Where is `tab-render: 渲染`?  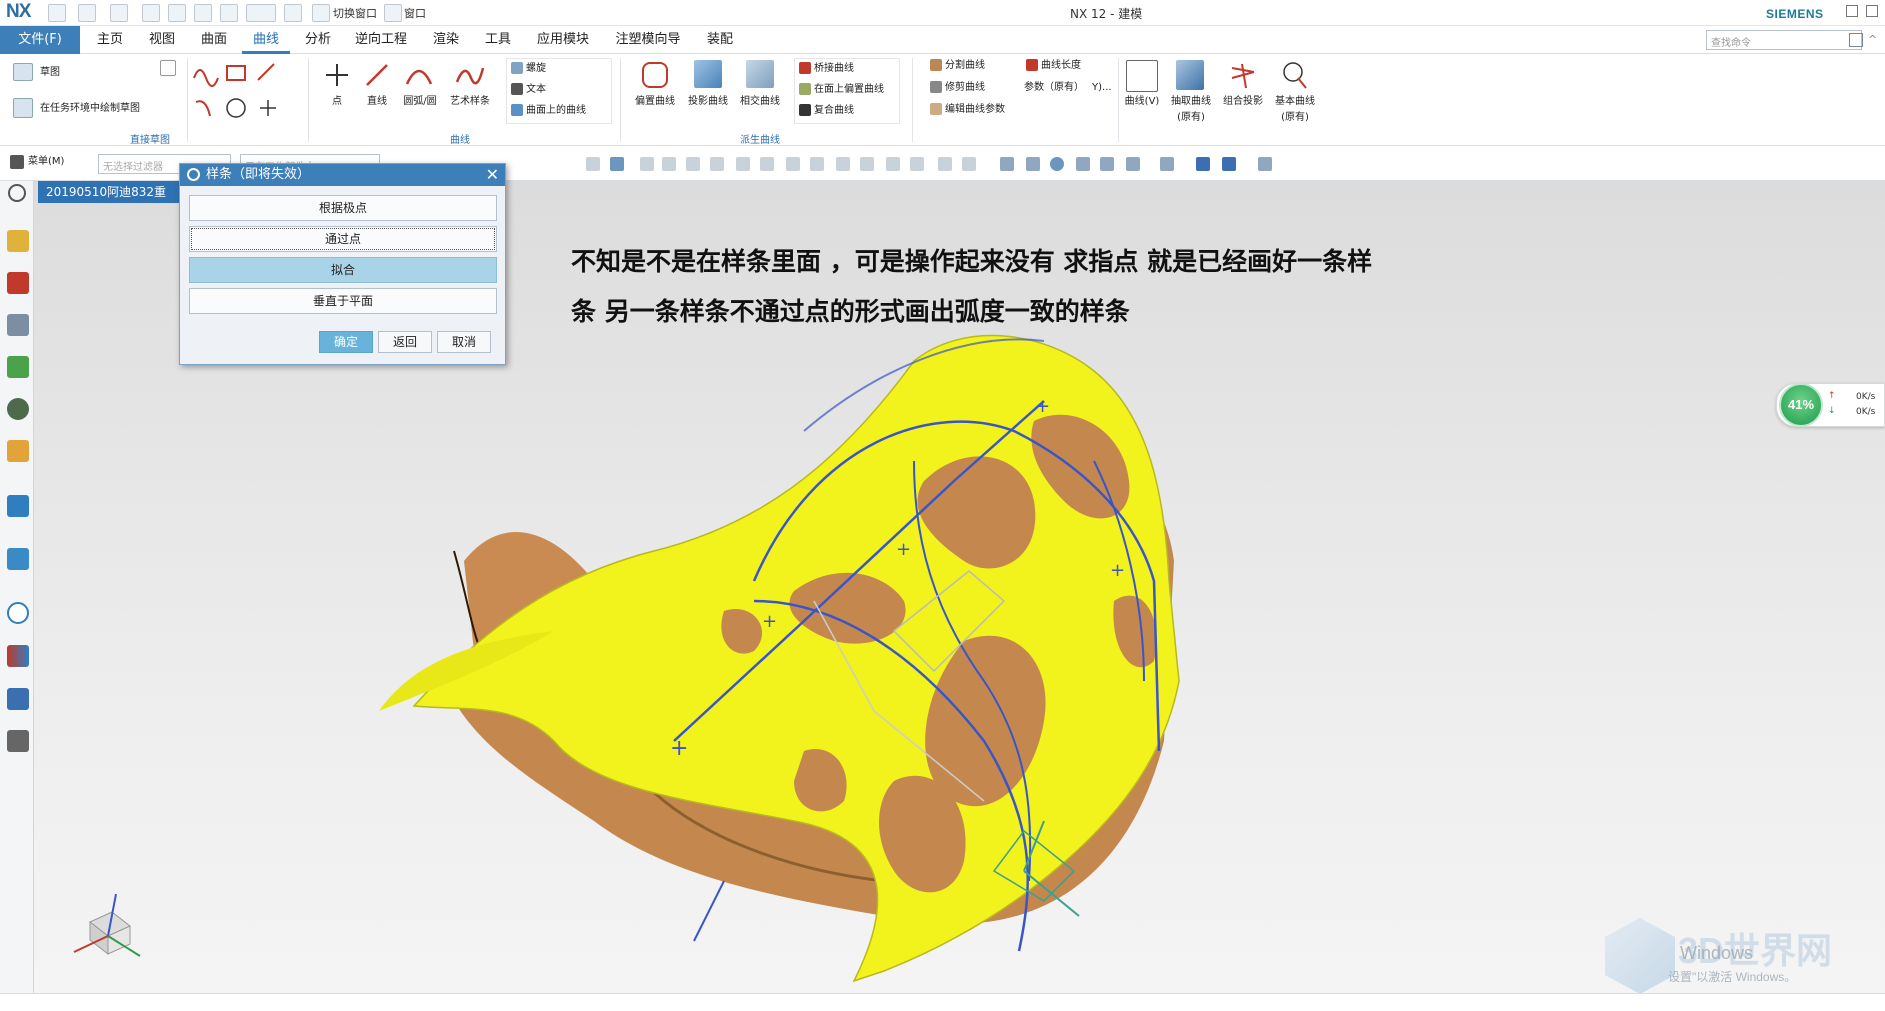 tab-render: 渲染 is located at coordinates (446, 40).